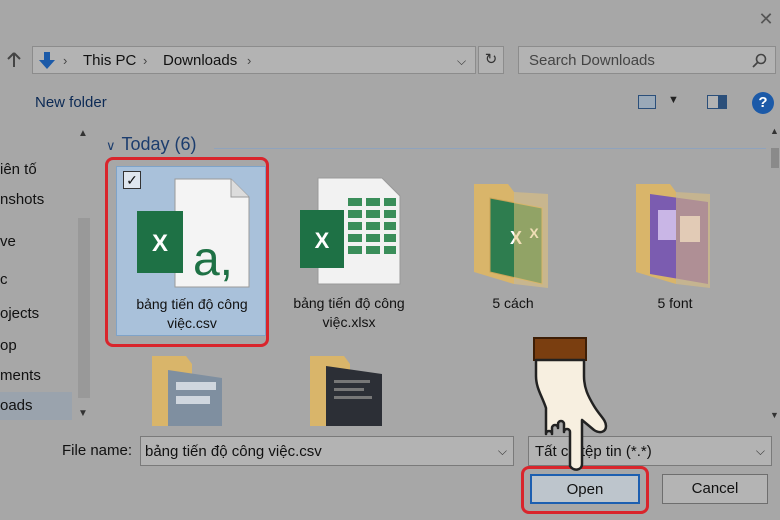 This screenshot has height=520, width=780. What do you see at coordinates (36, 406) in the screenshot?
I see `nav-item-downloads: oads` at bounding box center [36, 406].